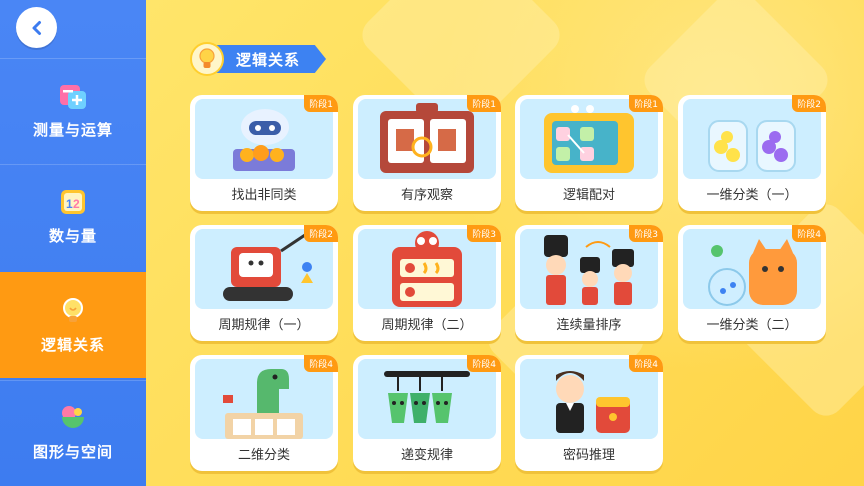 This screenshot has width=864, height=486. I want to click on sidebar-item-shapes: 图形与空间, so click(73, 432).